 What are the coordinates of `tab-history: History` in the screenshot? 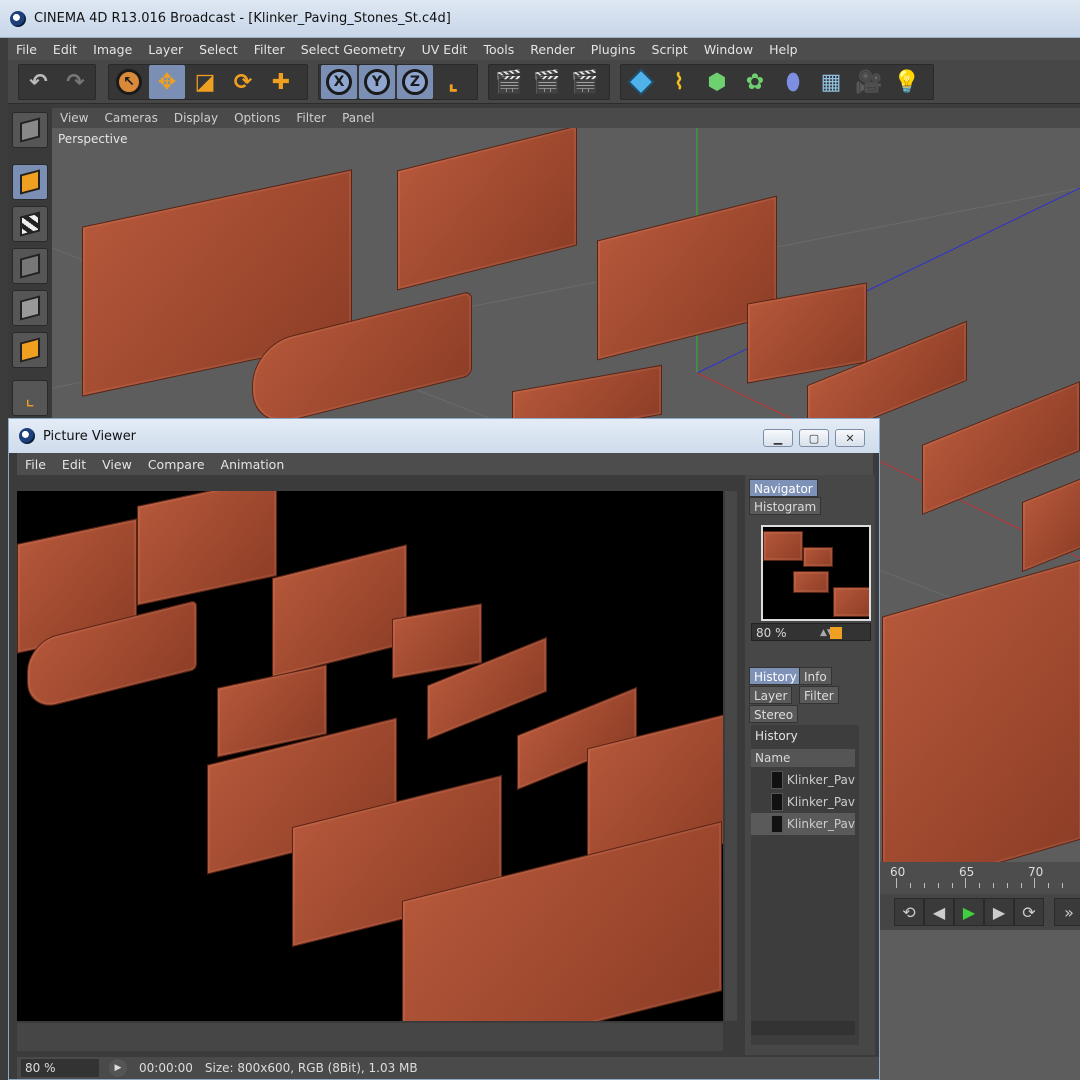 It's located at (775, 676).